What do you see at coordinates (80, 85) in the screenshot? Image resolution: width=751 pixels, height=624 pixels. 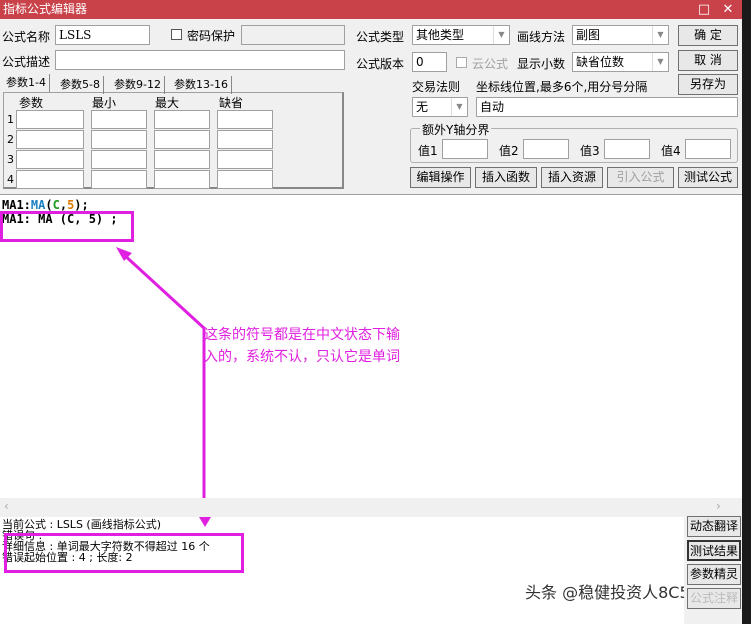 I see `tab-params-5-8: 参数5-8` at bounding box center [80, 85].